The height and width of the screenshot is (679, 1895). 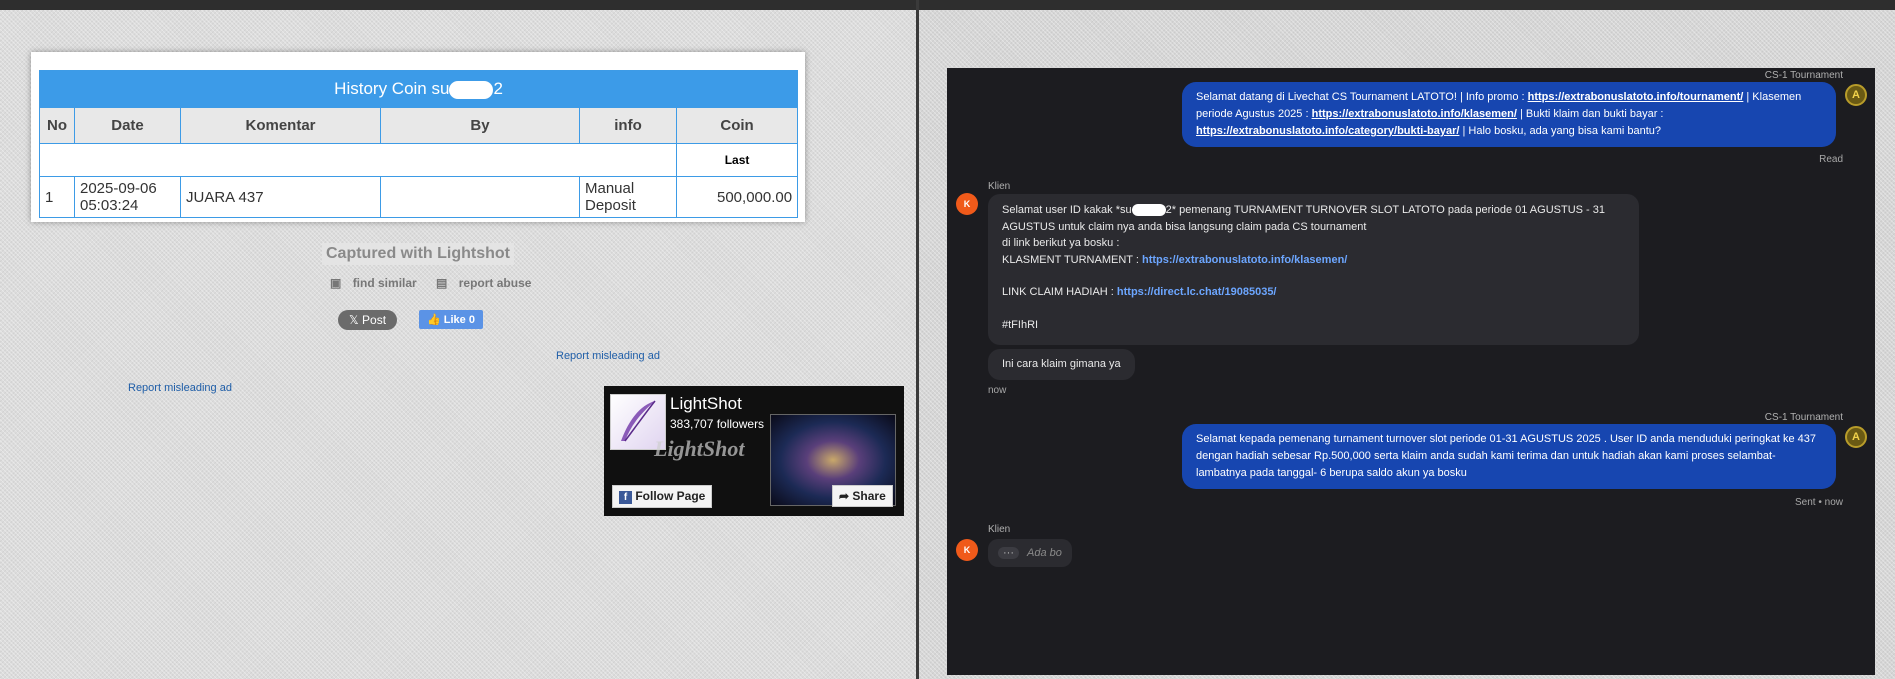 I want to click on followers-count: 383,707 followers, so click(x=717, y=424).